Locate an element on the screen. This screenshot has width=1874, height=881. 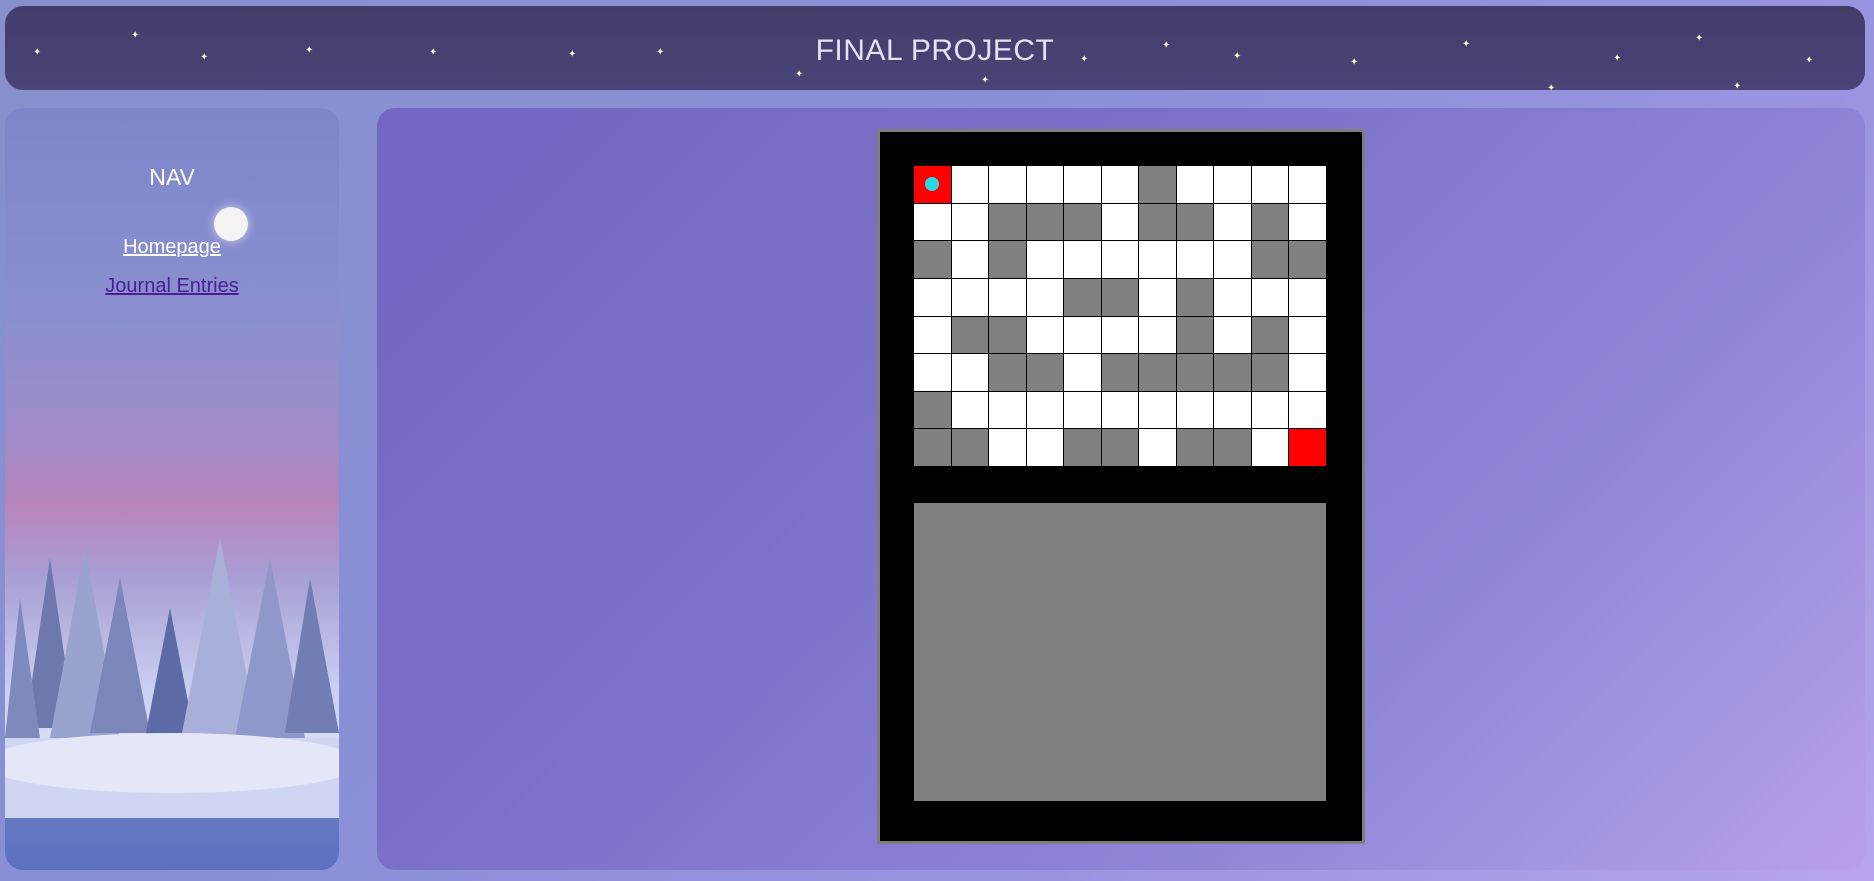
player-icon is located at coordinates (932, 184).